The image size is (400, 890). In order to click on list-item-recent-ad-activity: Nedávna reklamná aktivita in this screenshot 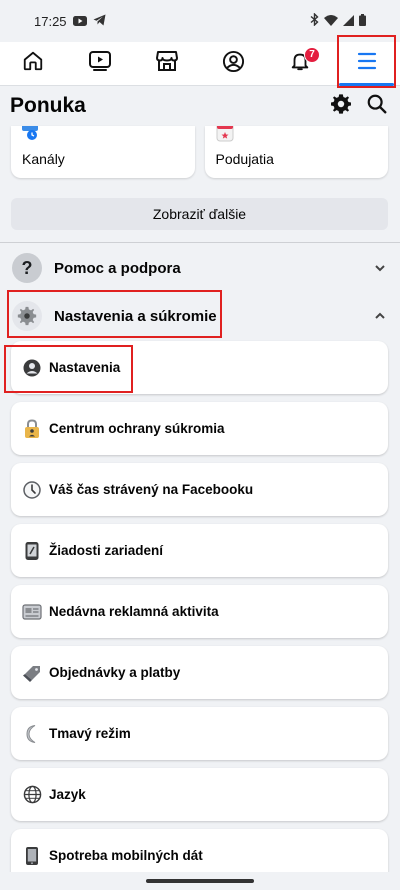, I will do `click(199, 611)`.